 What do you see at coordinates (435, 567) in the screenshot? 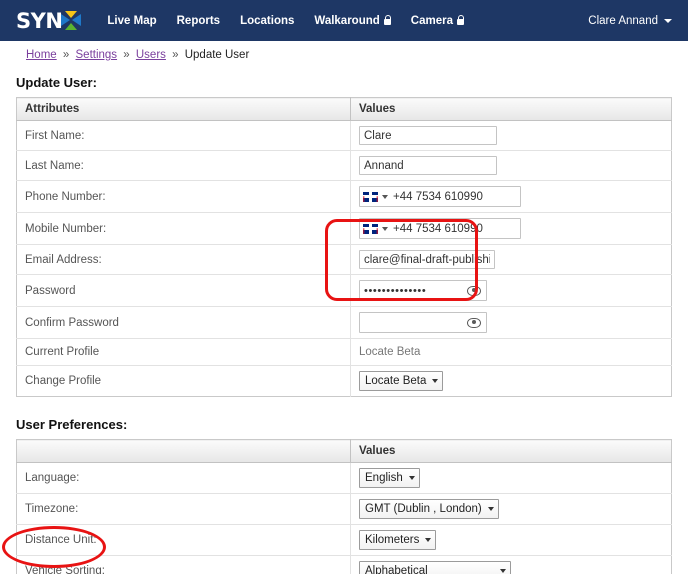
I see `vehicle-sorting-select: Alphabetical` at bounding box center [435, 567].